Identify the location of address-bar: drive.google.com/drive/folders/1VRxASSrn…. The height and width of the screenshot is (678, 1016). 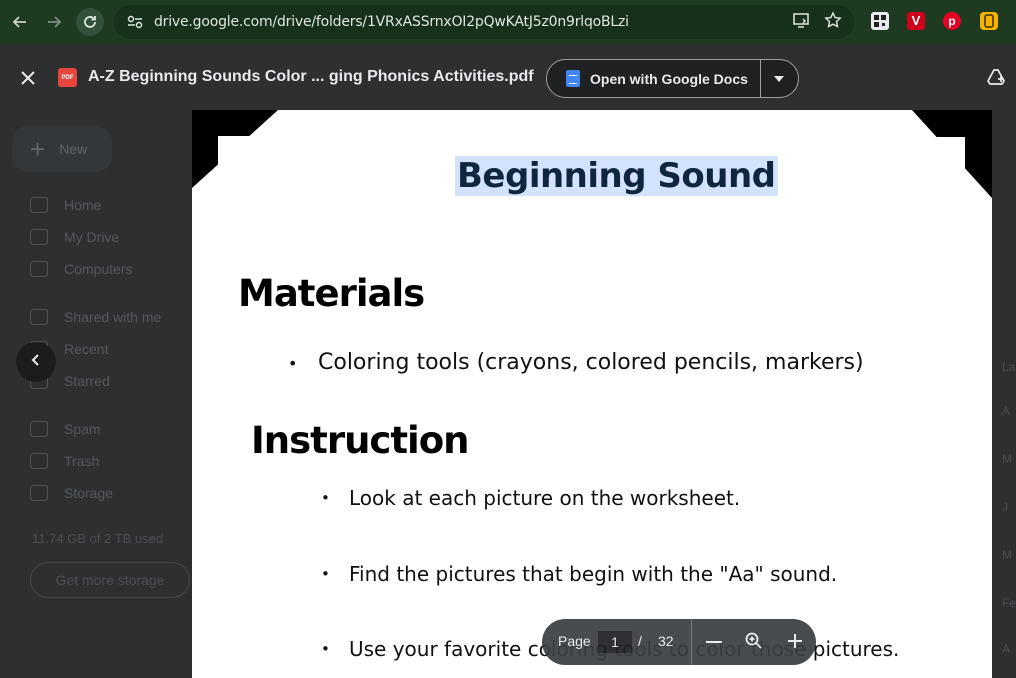
(484, 22).